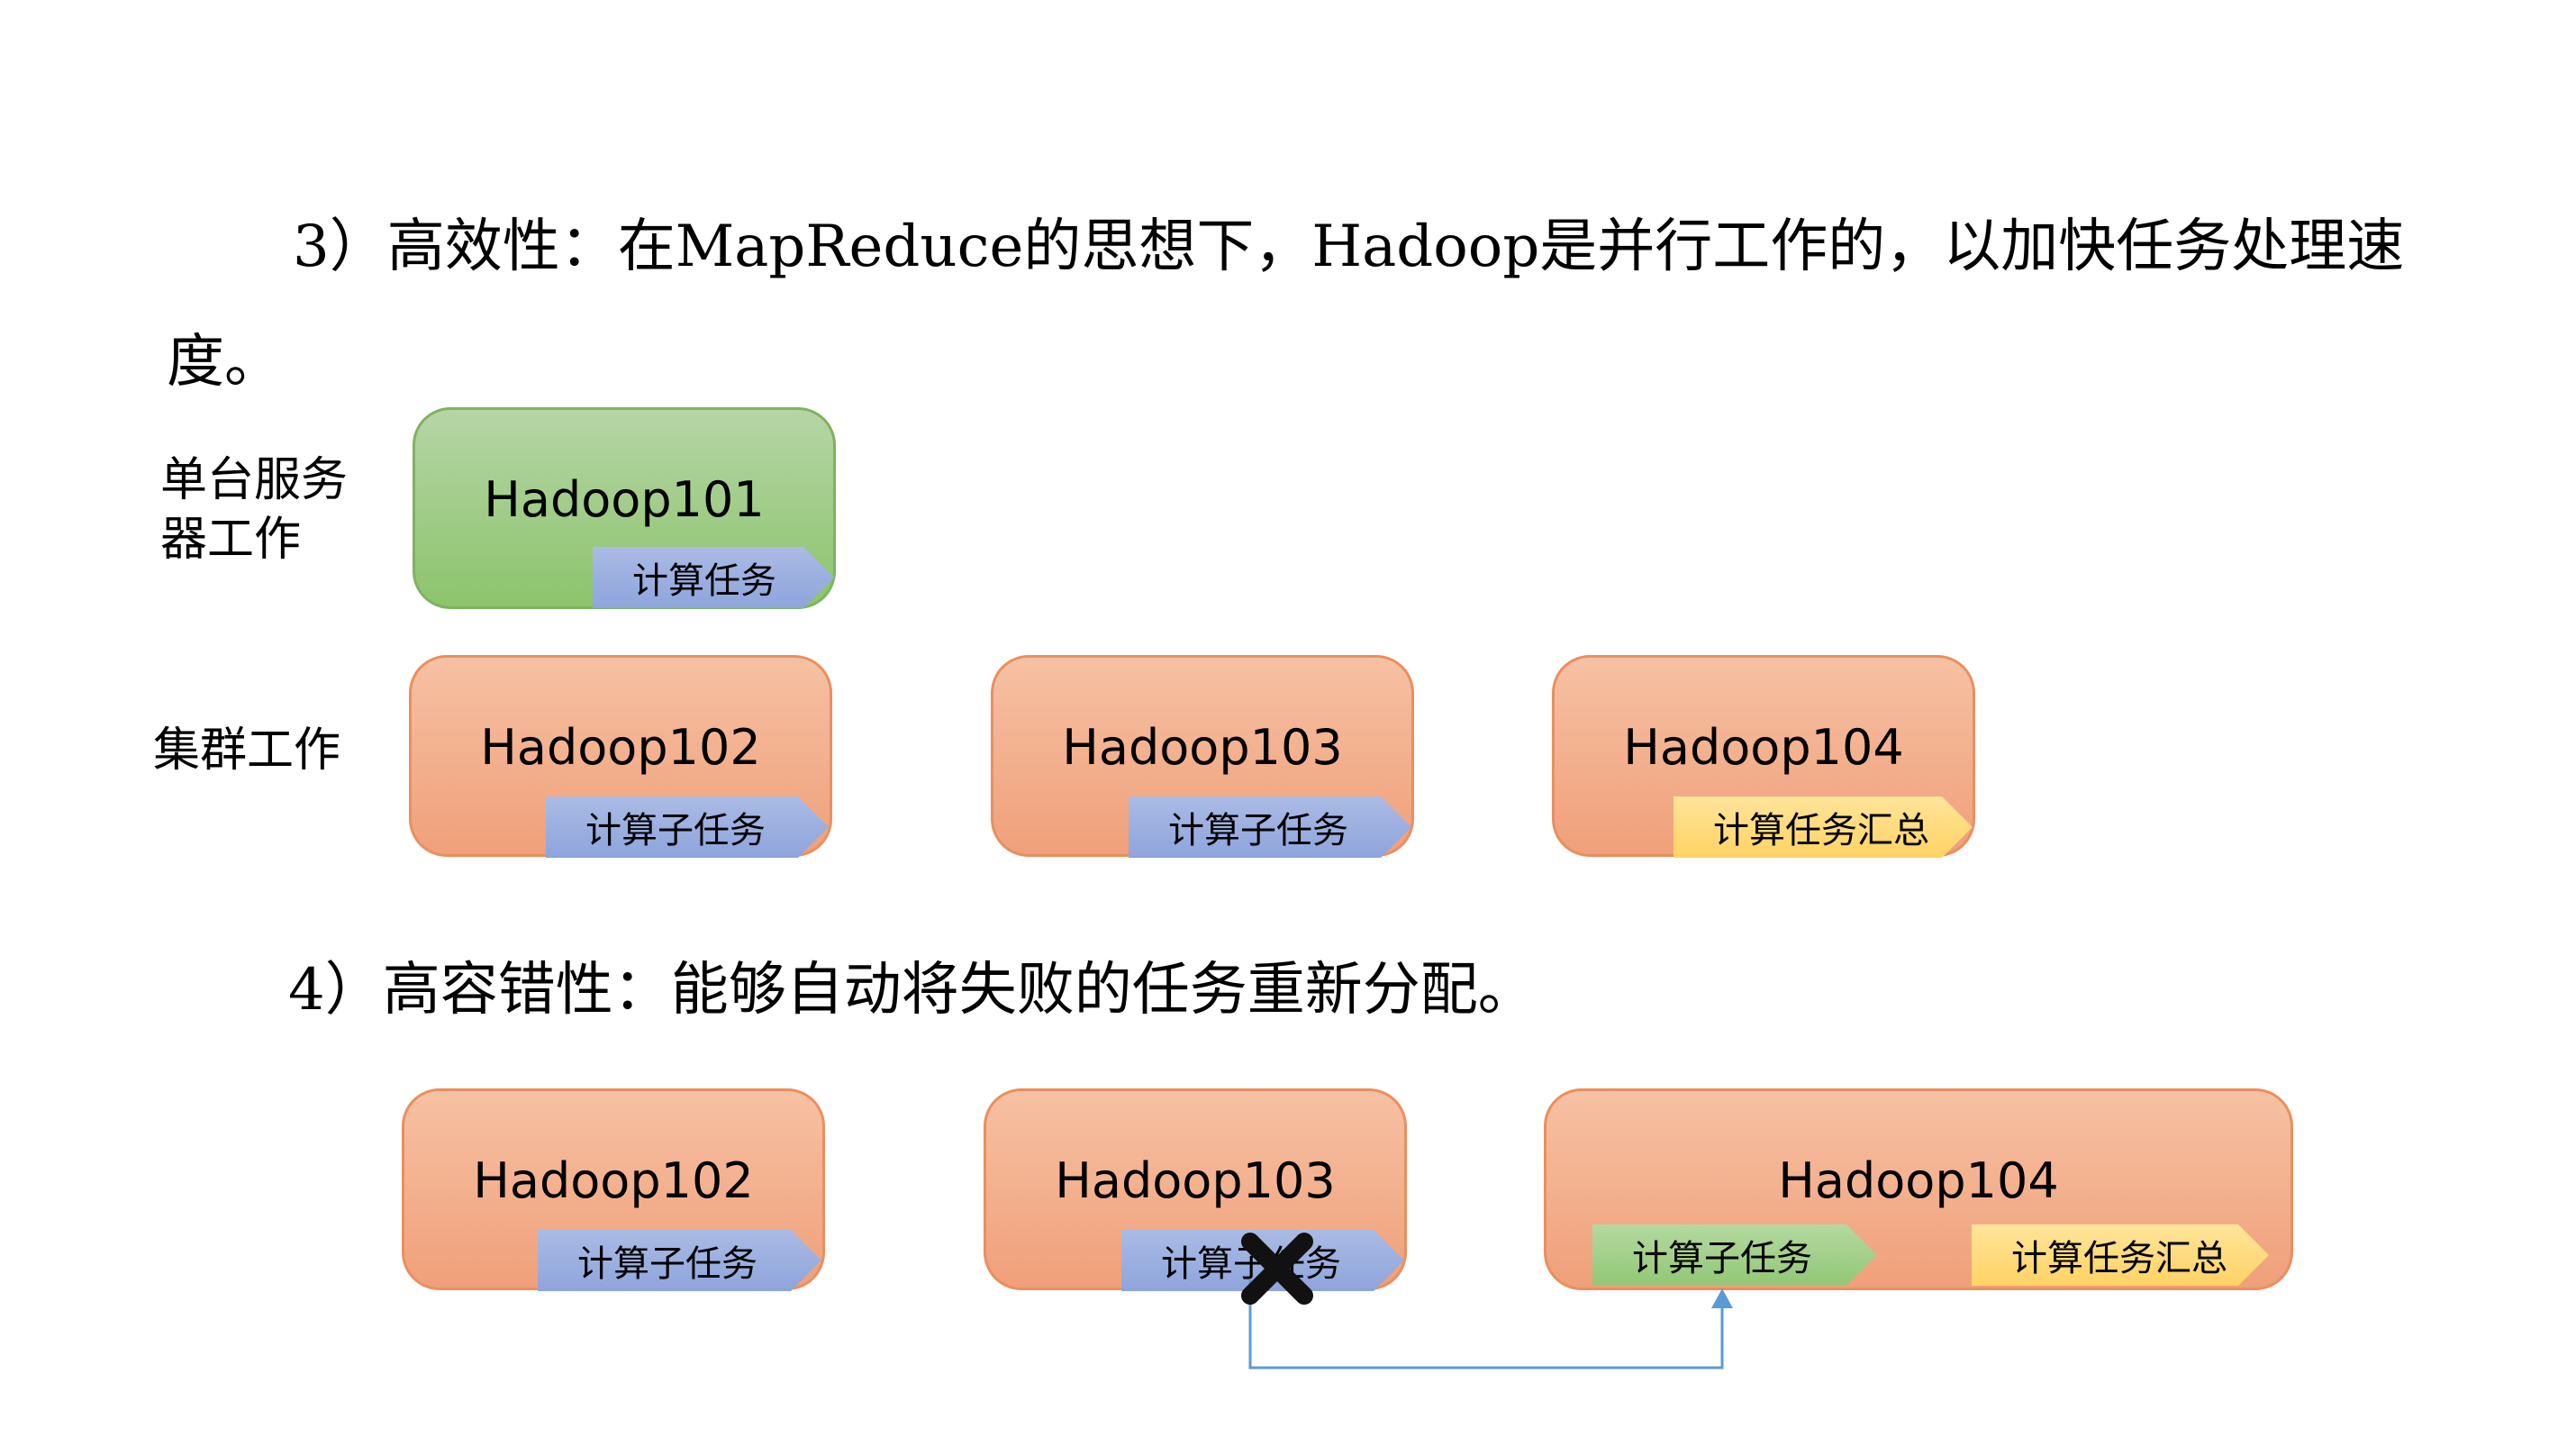 The image size is (2576, 1438). Describe the element at coordinates (1277, 1269) in the screenshot. I see `fail-x-icon` at that location.